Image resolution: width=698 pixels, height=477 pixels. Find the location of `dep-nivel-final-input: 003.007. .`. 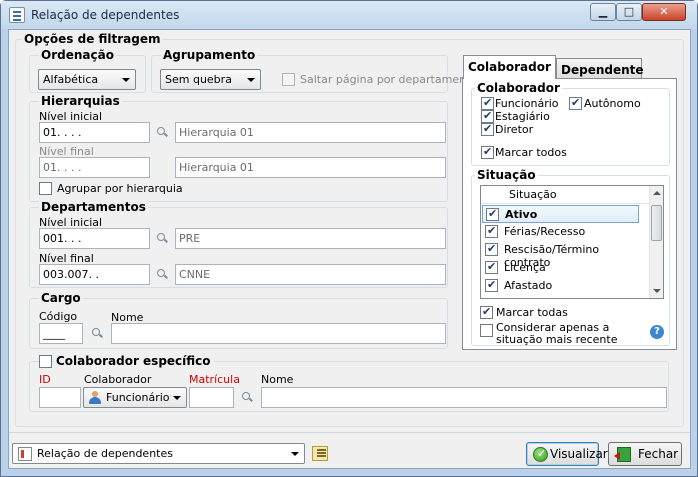

dep-nivel-final-input: 003.007. . is located at coordinates (94, 274).